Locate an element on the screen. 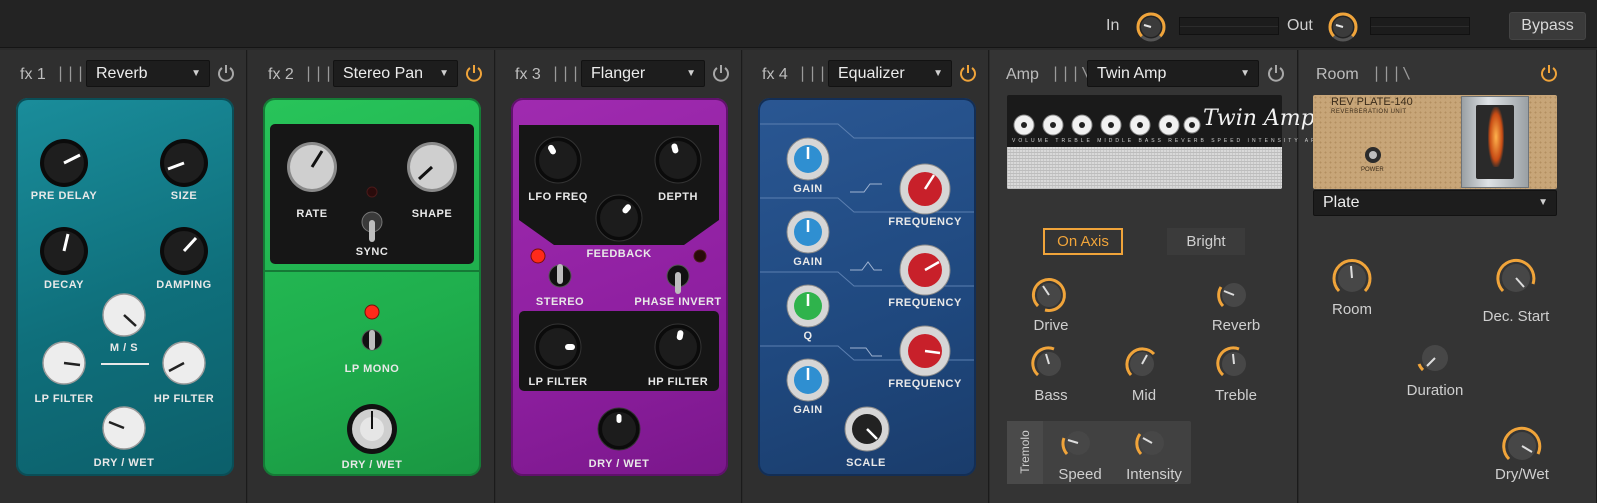 The width and height of the screenshot is (1597, 503). amp-speaker-grille is located at coordinates (1144, 168).